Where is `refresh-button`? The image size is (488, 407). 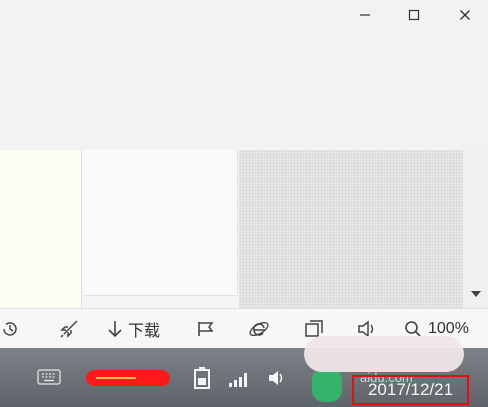 refresh-button is located at coordinates (10, 329).